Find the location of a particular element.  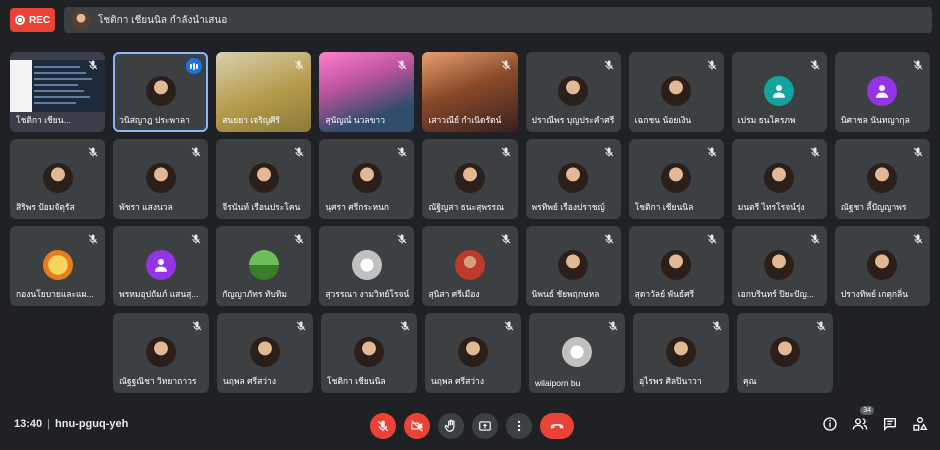

meeting-info: 13:40 | hnu-pguq-yeh is located at coordinates (71, 424).